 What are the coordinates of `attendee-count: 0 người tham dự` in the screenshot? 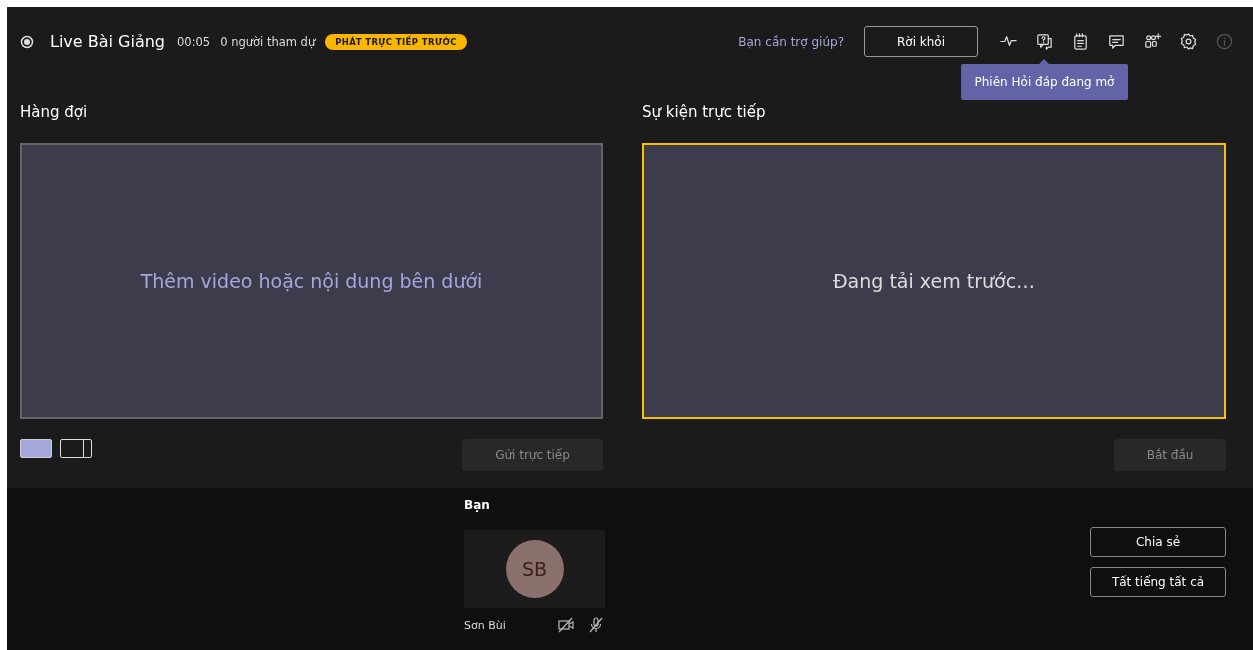 It's located at (268, 41).